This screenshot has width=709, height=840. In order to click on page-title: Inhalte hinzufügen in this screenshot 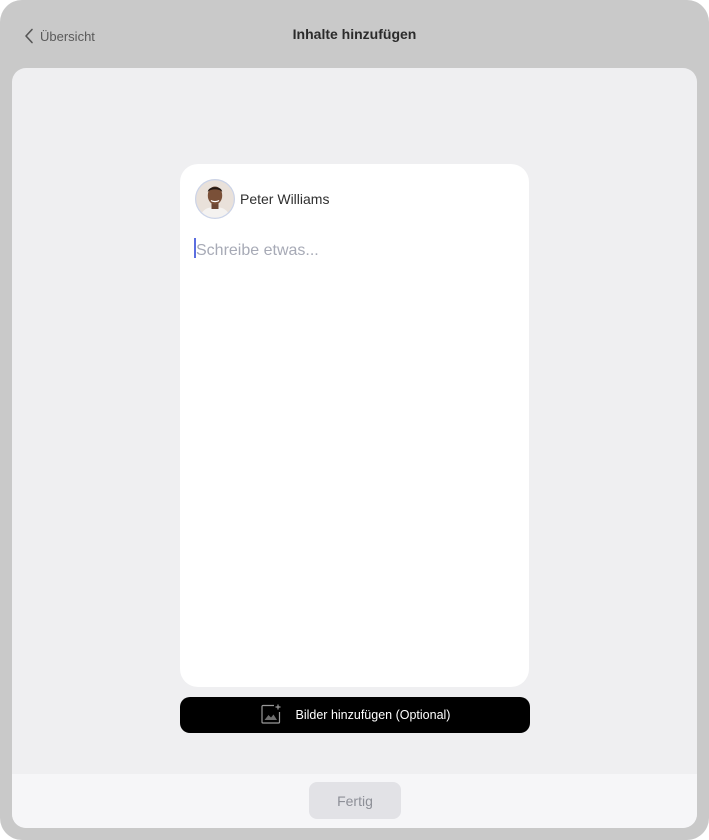, I will do `click(354, 34)`.